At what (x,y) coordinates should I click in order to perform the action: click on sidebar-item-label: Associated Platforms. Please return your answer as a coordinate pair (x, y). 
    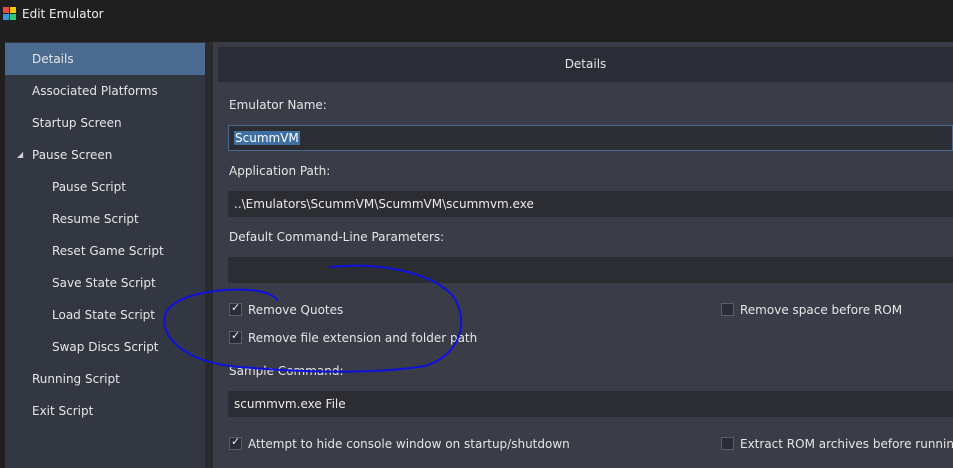
    Looking at the image, I should click on (95, 91).